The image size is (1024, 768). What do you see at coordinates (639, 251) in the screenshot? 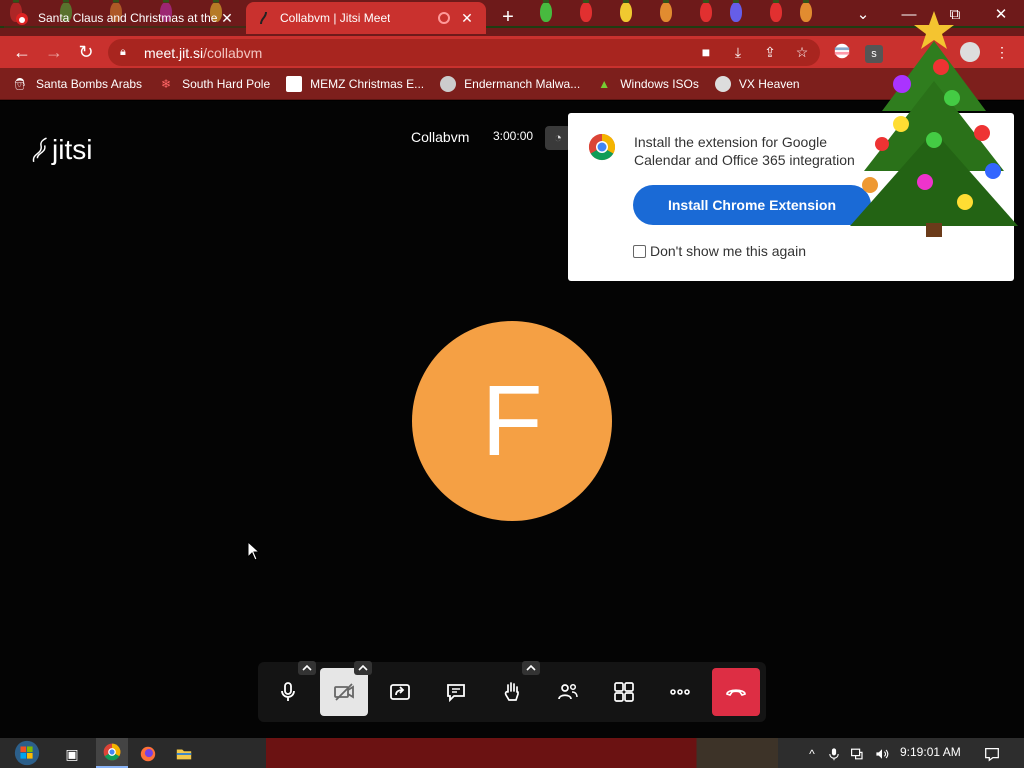
I see `dont-show-again-checkbox` at bounding box center [639, 251].